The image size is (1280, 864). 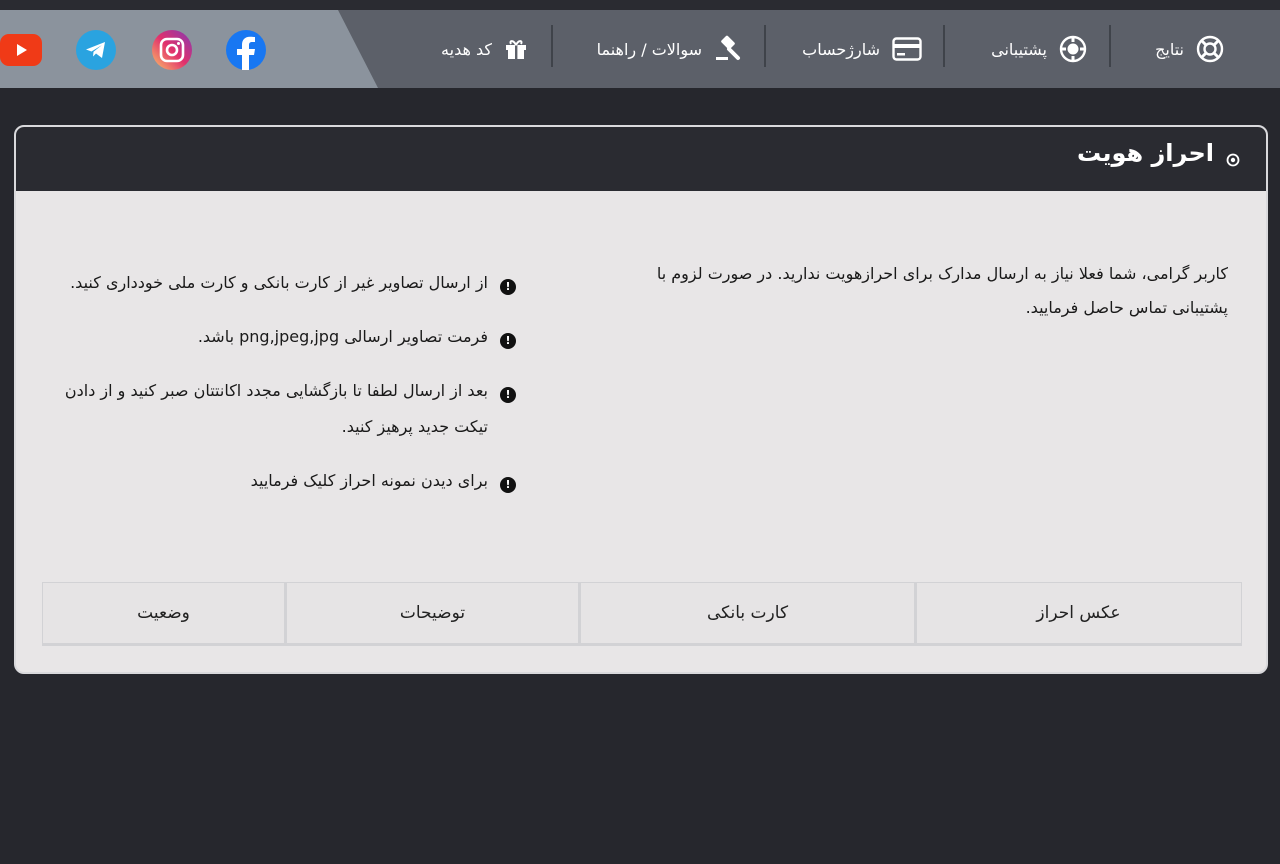 I want to click on instagram-icon, so click(x=172, y=50).